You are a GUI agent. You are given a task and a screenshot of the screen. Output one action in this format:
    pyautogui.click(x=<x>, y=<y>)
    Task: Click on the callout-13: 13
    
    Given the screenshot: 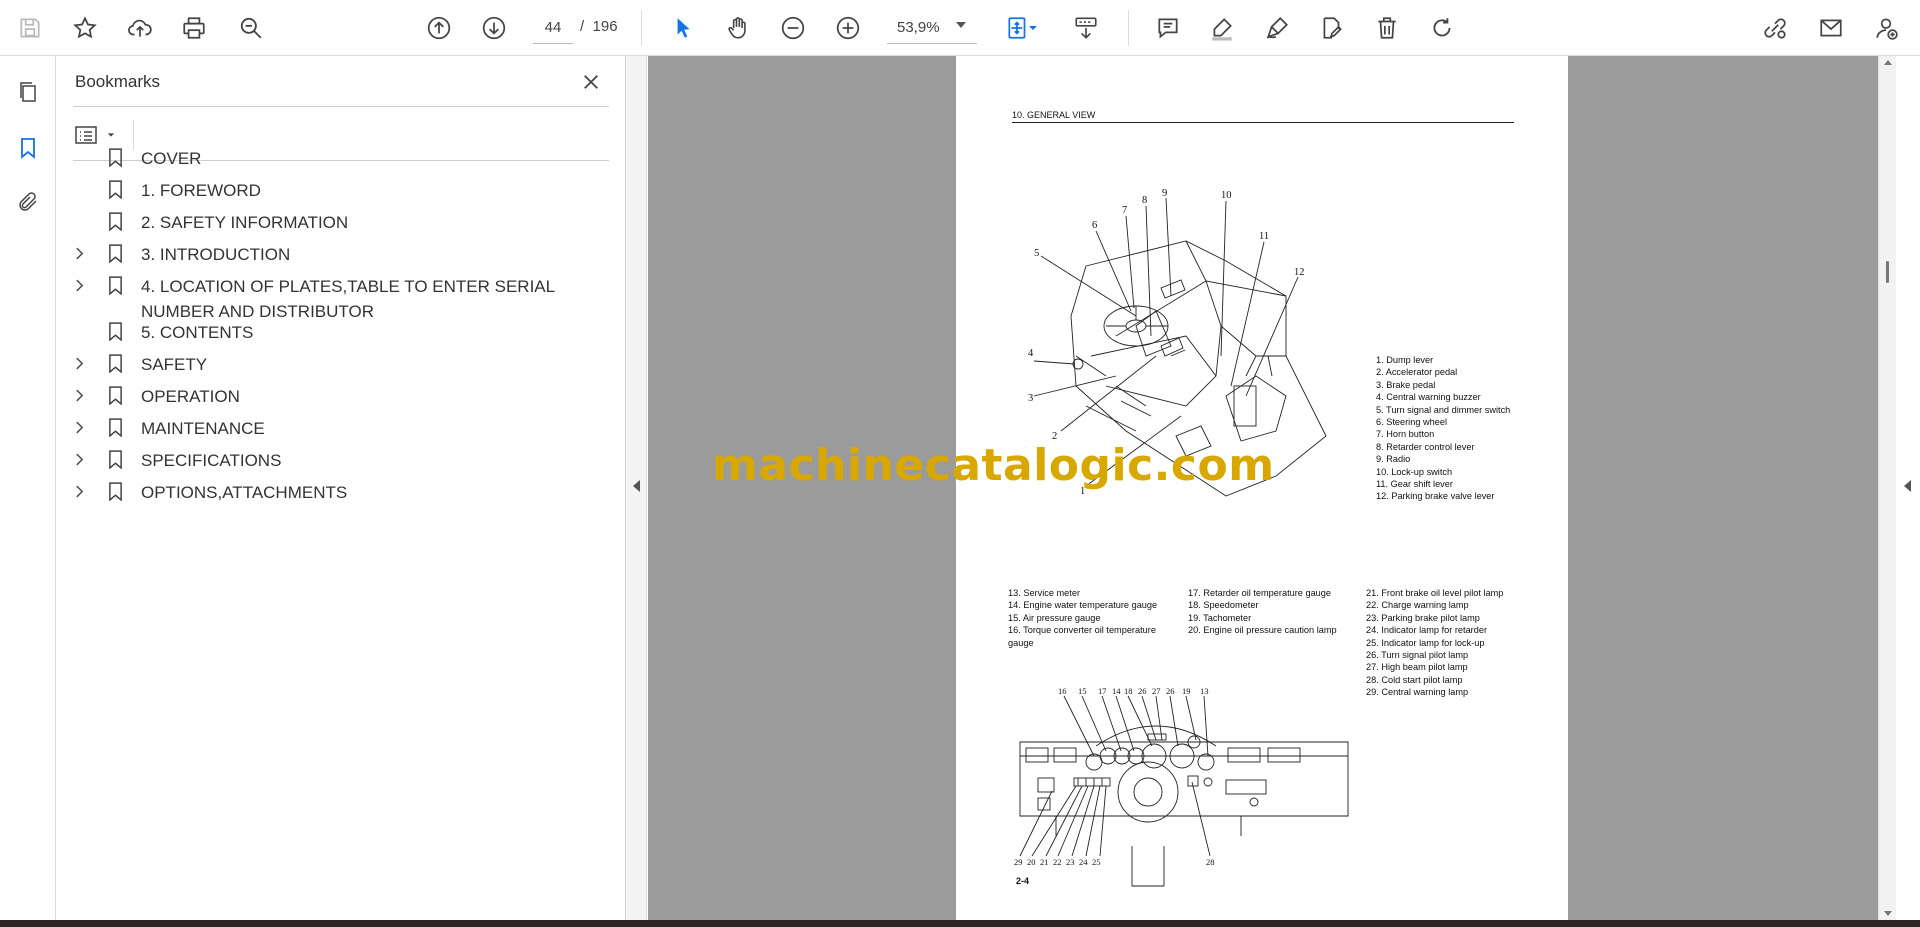 What is the action you would take?
    pyautogui.click(x=1204, y=691)
    